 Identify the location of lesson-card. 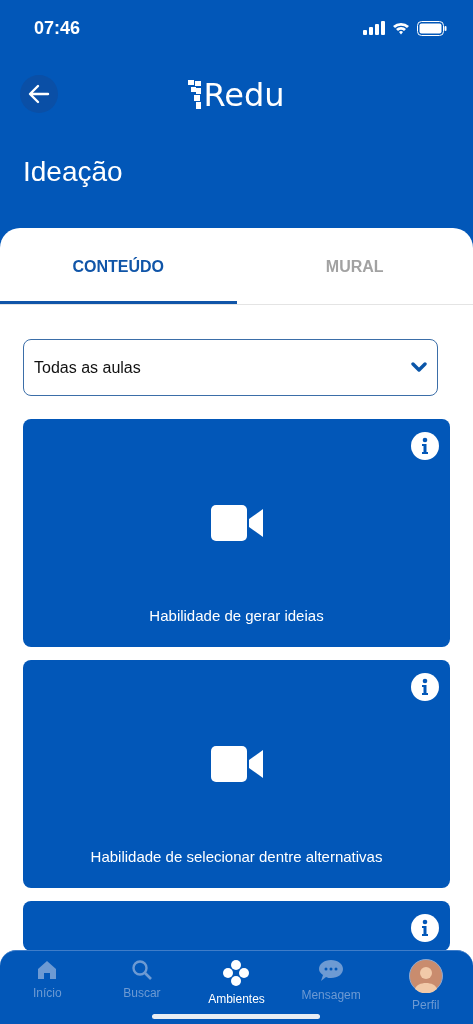
(236, 926).